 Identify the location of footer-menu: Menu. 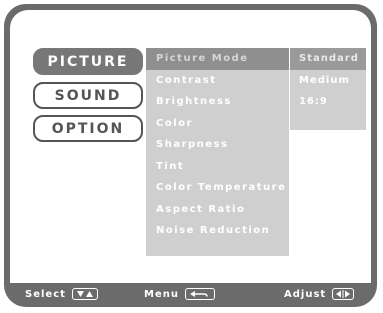
(179, 294).